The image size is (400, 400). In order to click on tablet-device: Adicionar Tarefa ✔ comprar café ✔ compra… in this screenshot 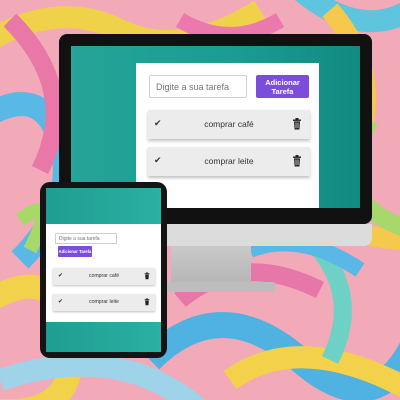, I will do `click(103, 270)`.